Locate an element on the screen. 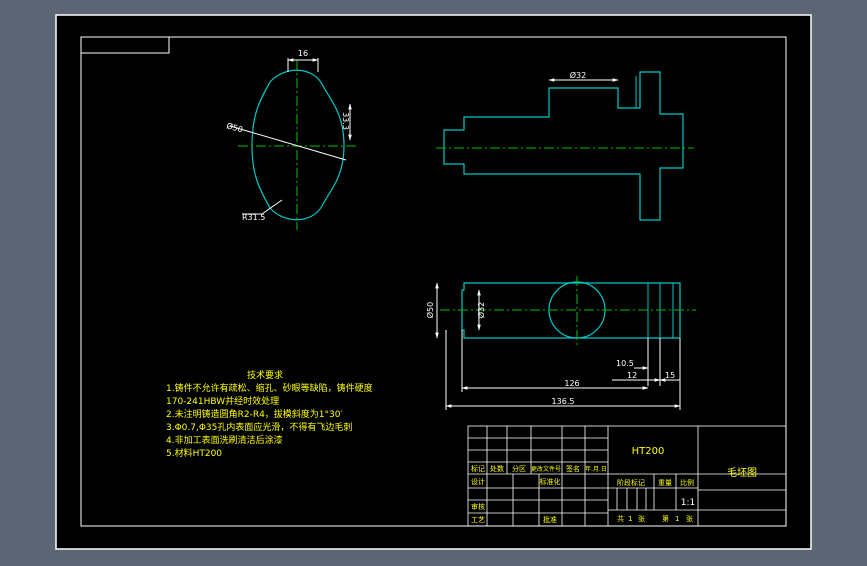 This screenshot has height=566, width=867. dim-dia-50-bottom: Ø50 is located at coordinates (430, 310).